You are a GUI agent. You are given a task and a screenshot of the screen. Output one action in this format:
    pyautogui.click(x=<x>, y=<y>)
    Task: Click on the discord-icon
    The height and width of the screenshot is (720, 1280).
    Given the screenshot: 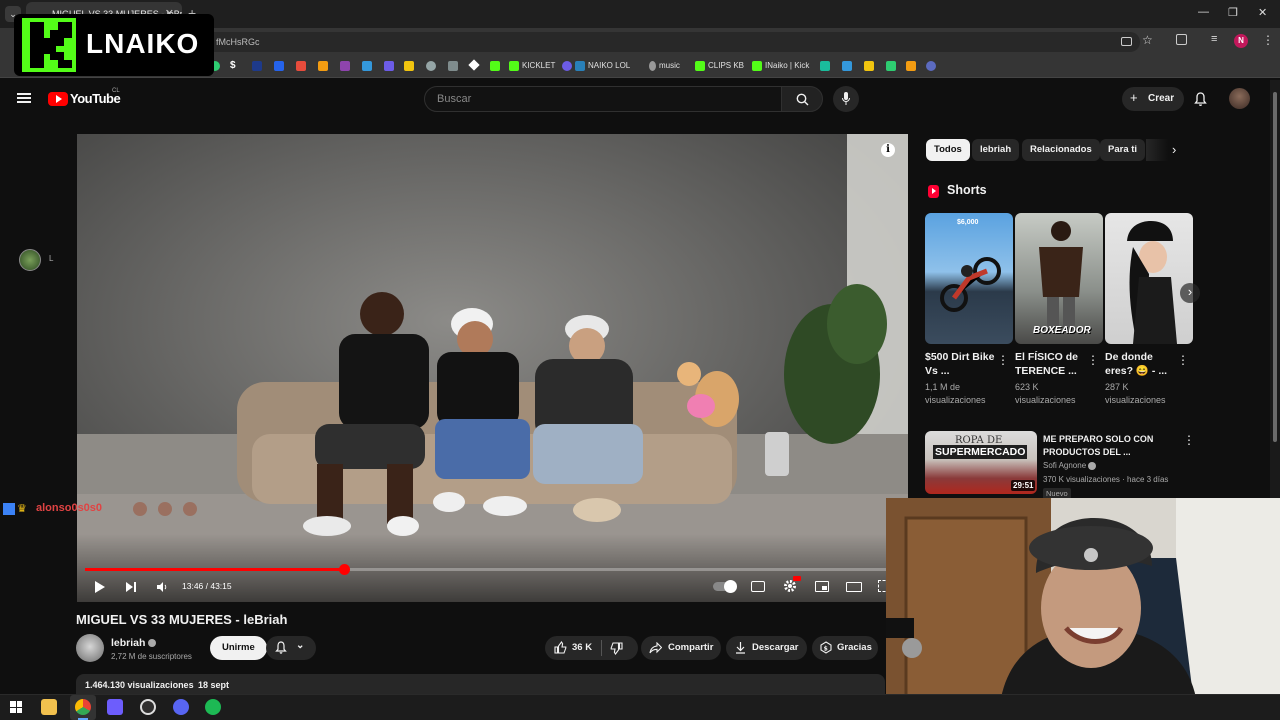 What is the action you would take?
    pyautogui.click(x=181, y=707)
    